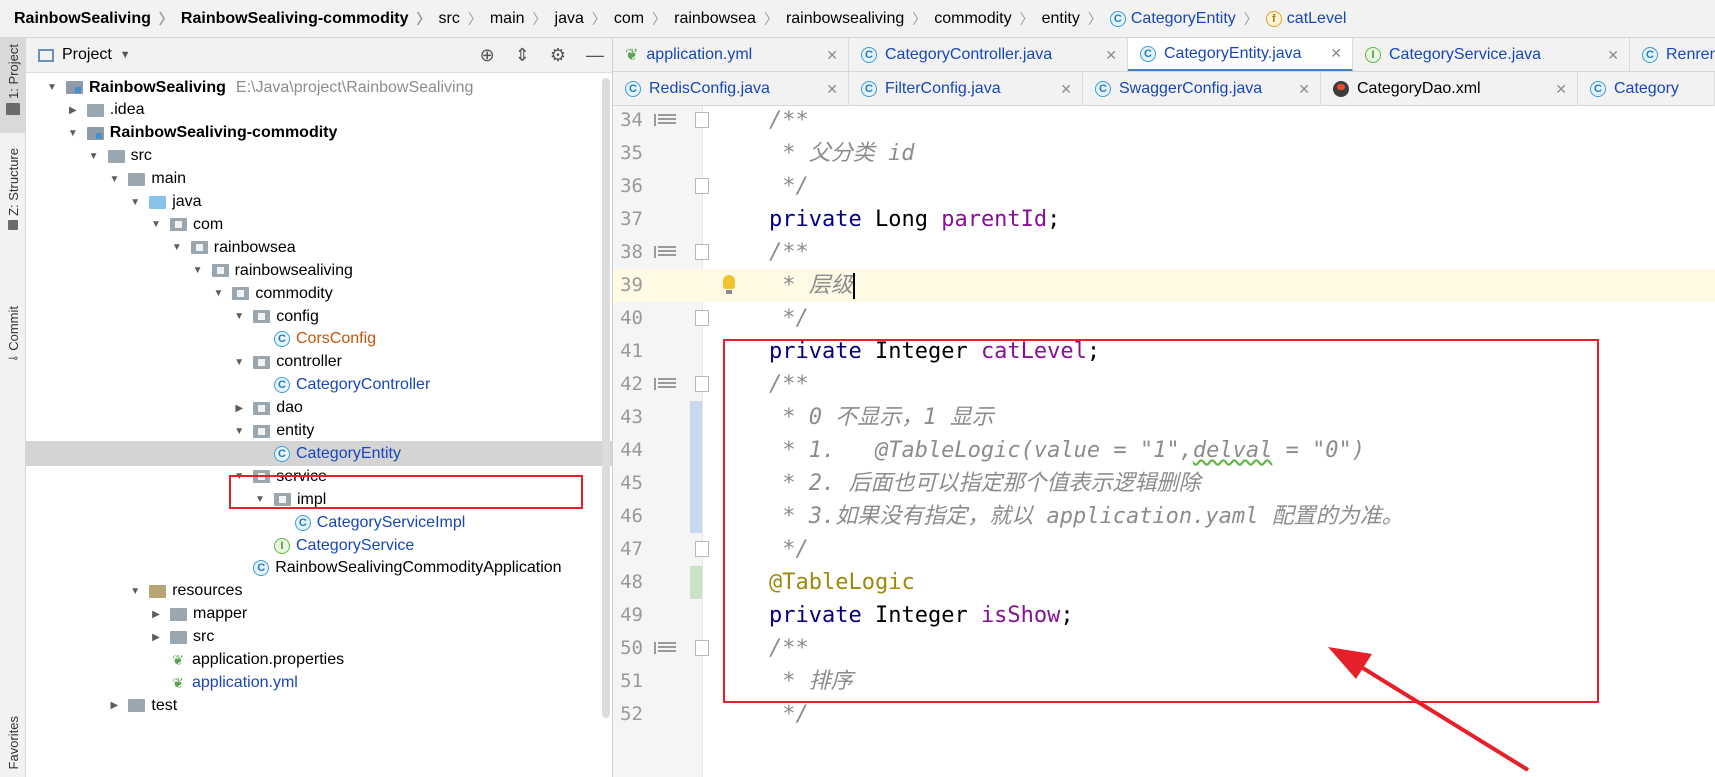 This screenshot has height=777, width=1715. Describe the element at coordinates (319, 133) in the screenshot. I see `tree-row: ▼ RainbowSealiving-commodity` at that location.